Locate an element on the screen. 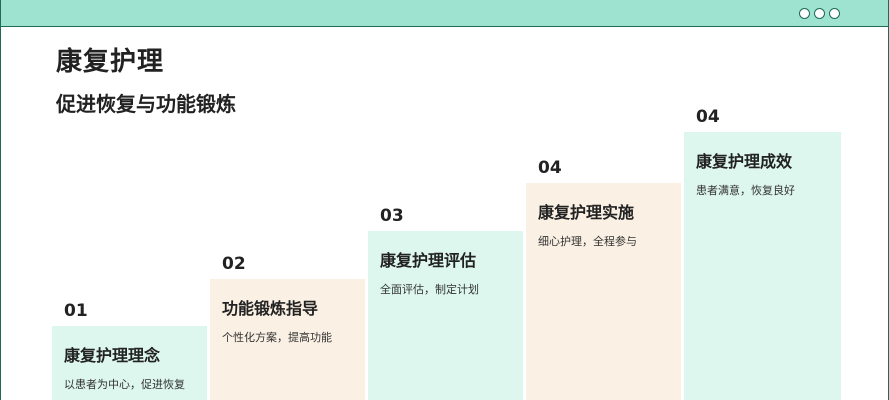 This screenshot has width=889, height=400. step-description: 个性化方案，提高功能 is located at coordinates (277, 337).